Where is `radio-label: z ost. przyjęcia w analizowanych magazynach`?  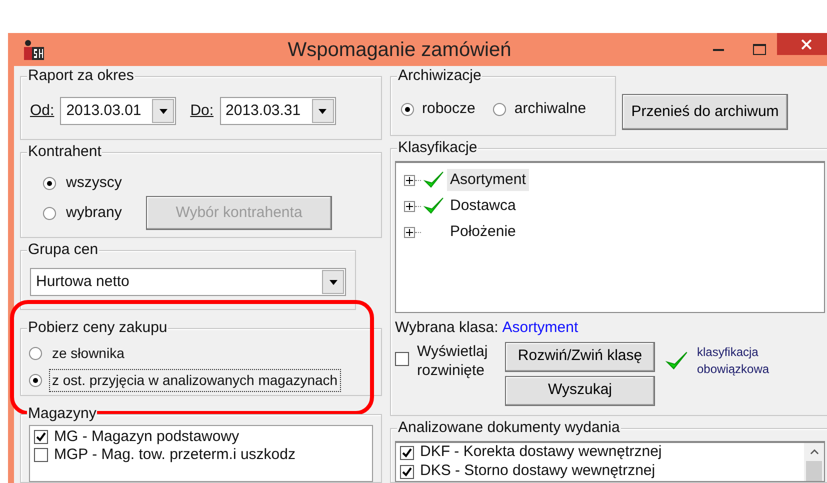 radio-label: z ost. przyjęcia w analizowanych magazynach is located at coordinates (195, 380).